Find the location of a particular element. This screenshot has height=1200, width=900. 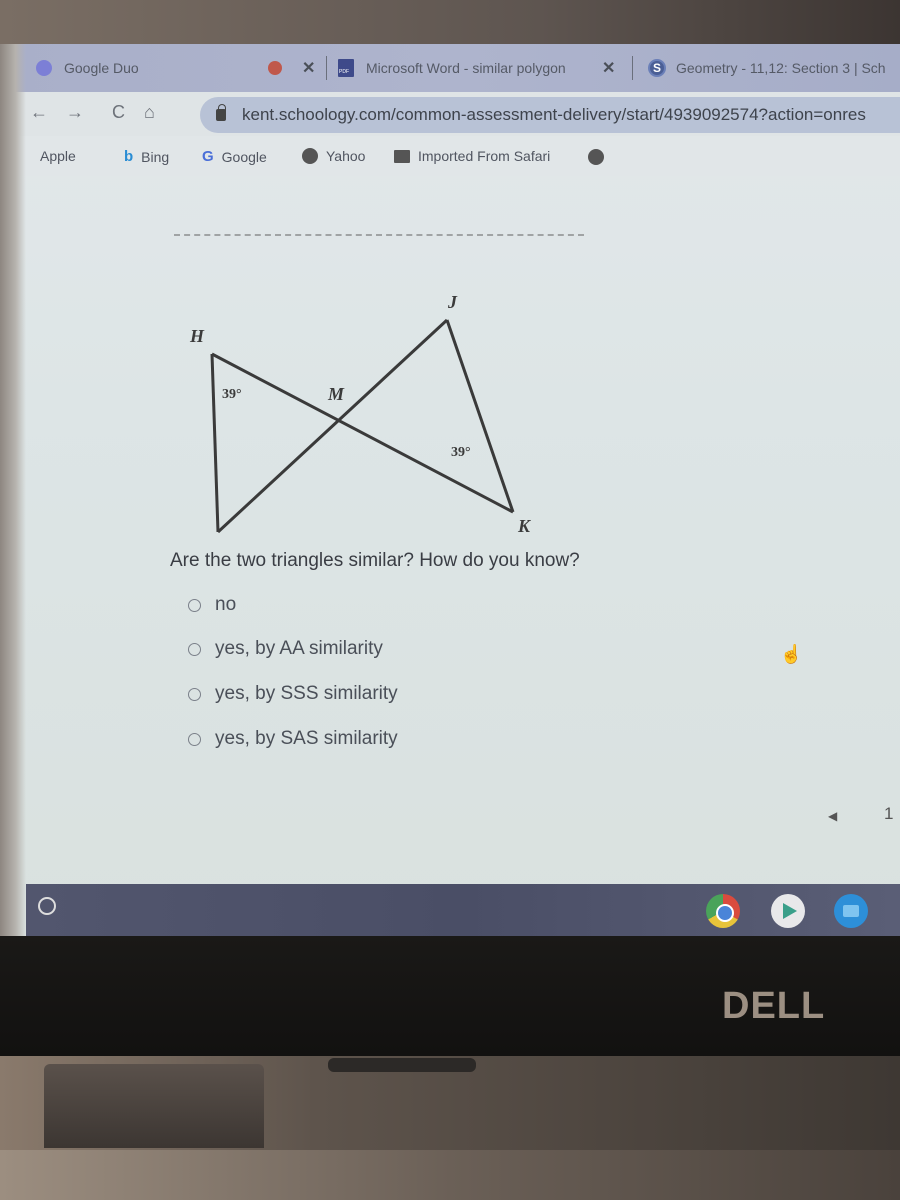

back-button: ← is located at coordinates (39, 112).